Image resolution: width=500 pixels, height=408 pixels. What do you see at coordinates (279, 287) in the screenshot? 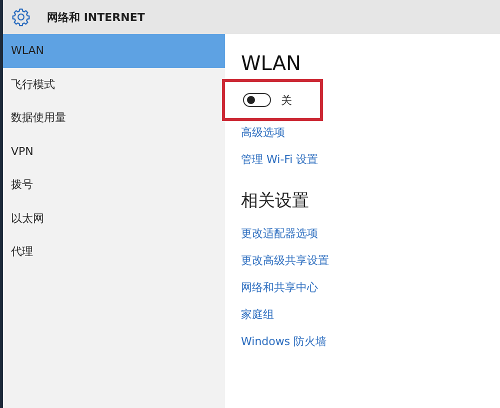
I see `link: 网络和共享中心` at bounding box center [279, 287].